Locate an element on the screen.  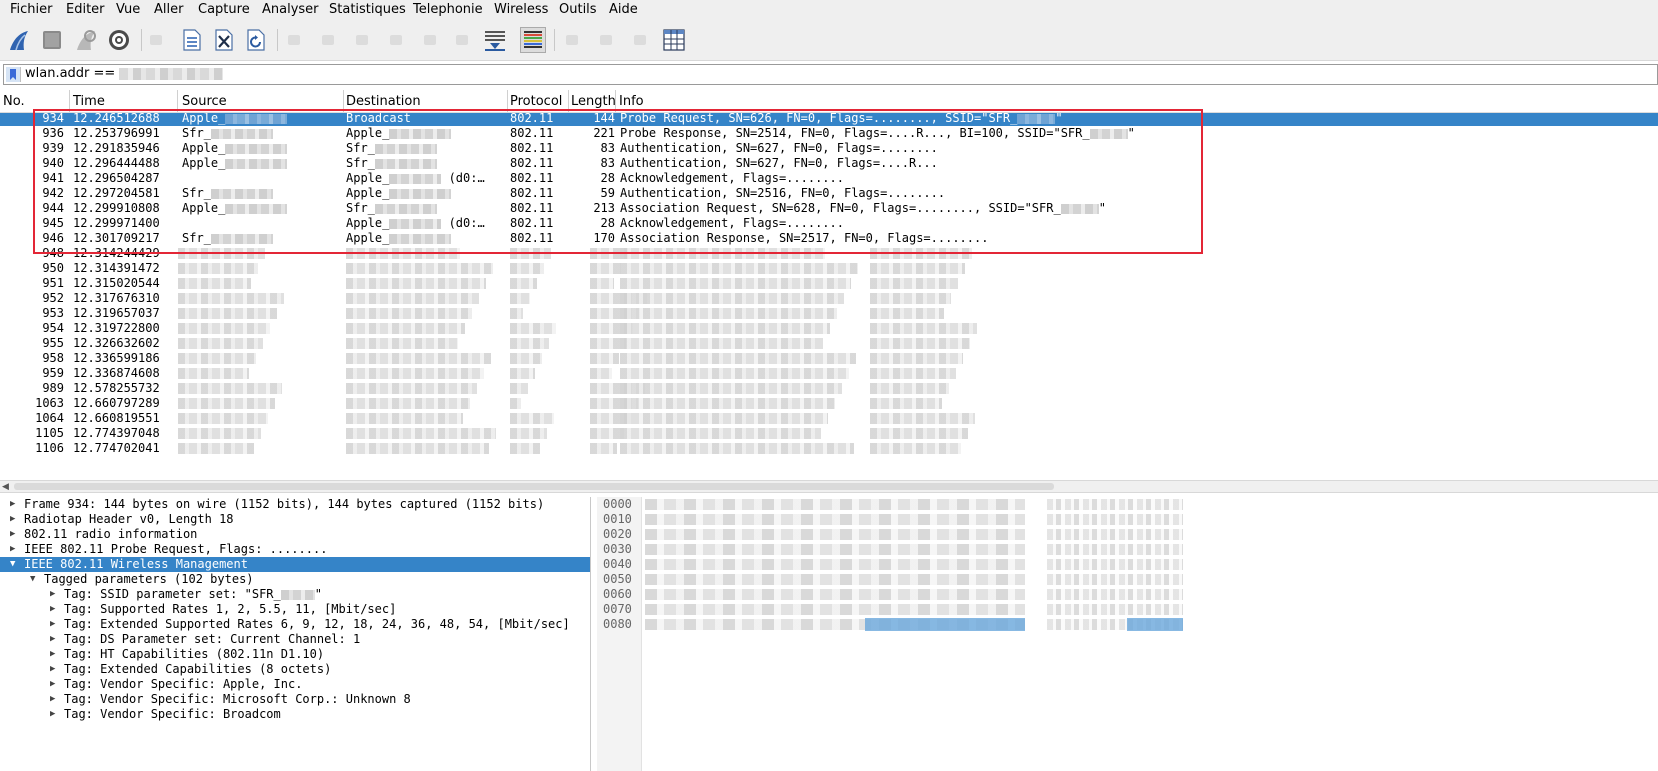
tree-item: ▶ Tag: SSID parameter set: "SFR_ " is located at coordinates (295, 594).